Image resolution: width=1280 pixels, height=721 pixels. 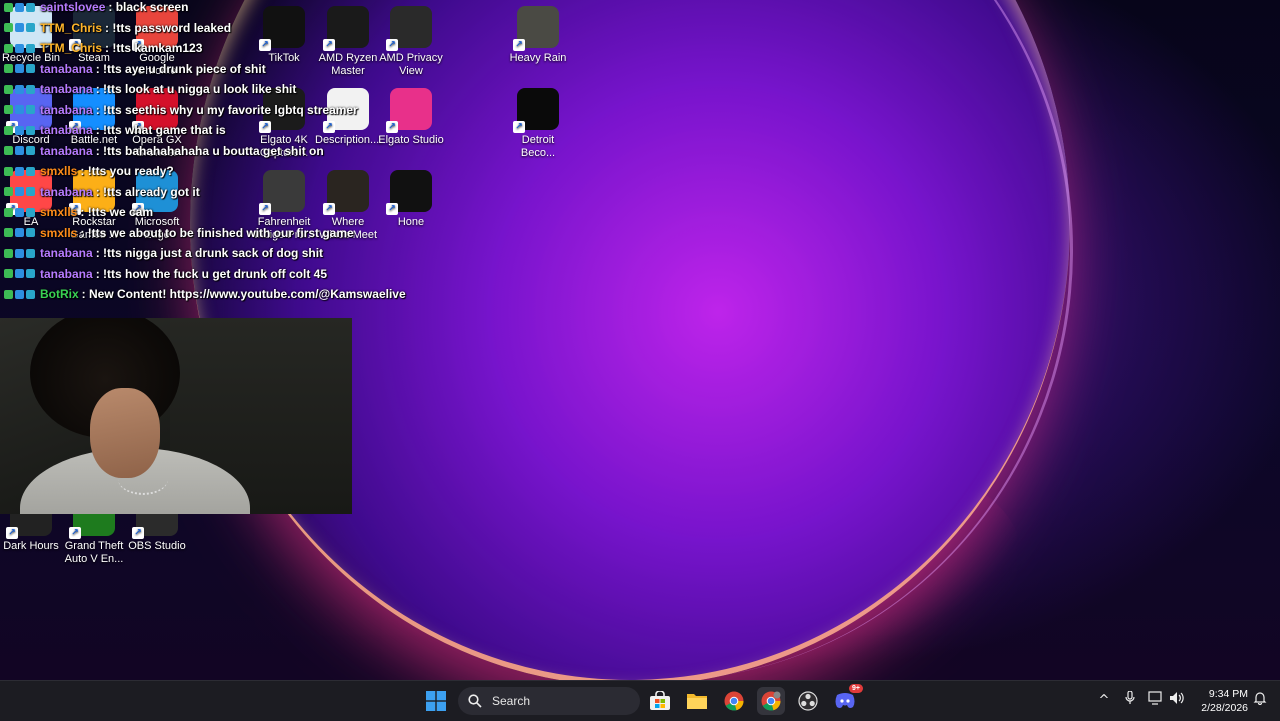 I want to click on windows-start-icon, so click(x=436, y=701).